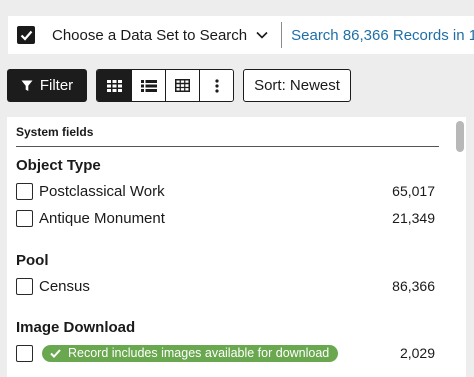 The image size is (474, 377). Describe the element at coordinates (56, 85) in the screenshot. I see `filter-button-label: Filter` at that location.